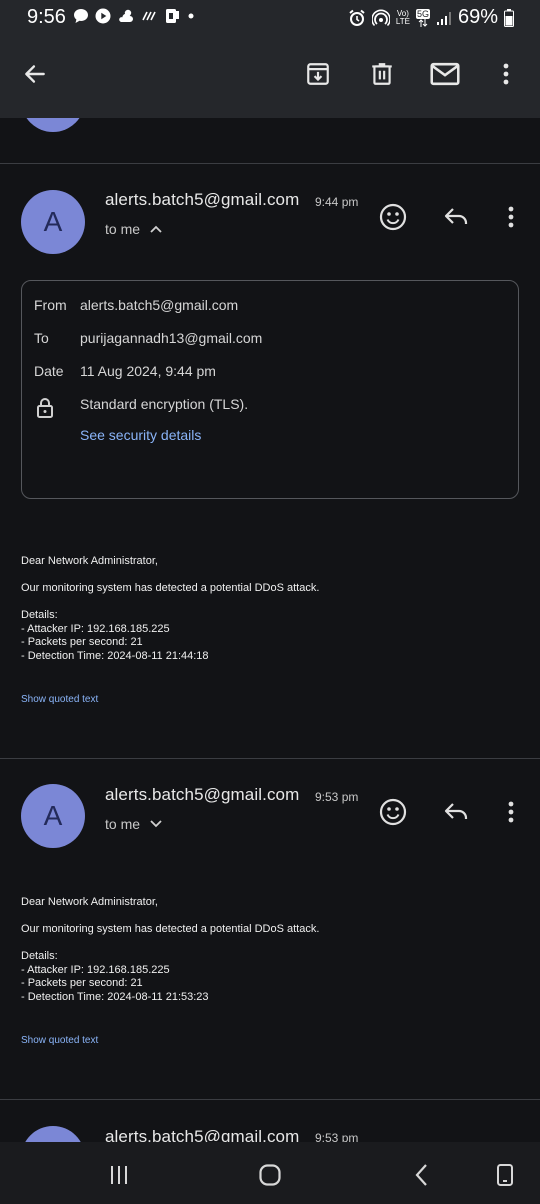  I want to click on chevron-up-icon, so click(156, 229).